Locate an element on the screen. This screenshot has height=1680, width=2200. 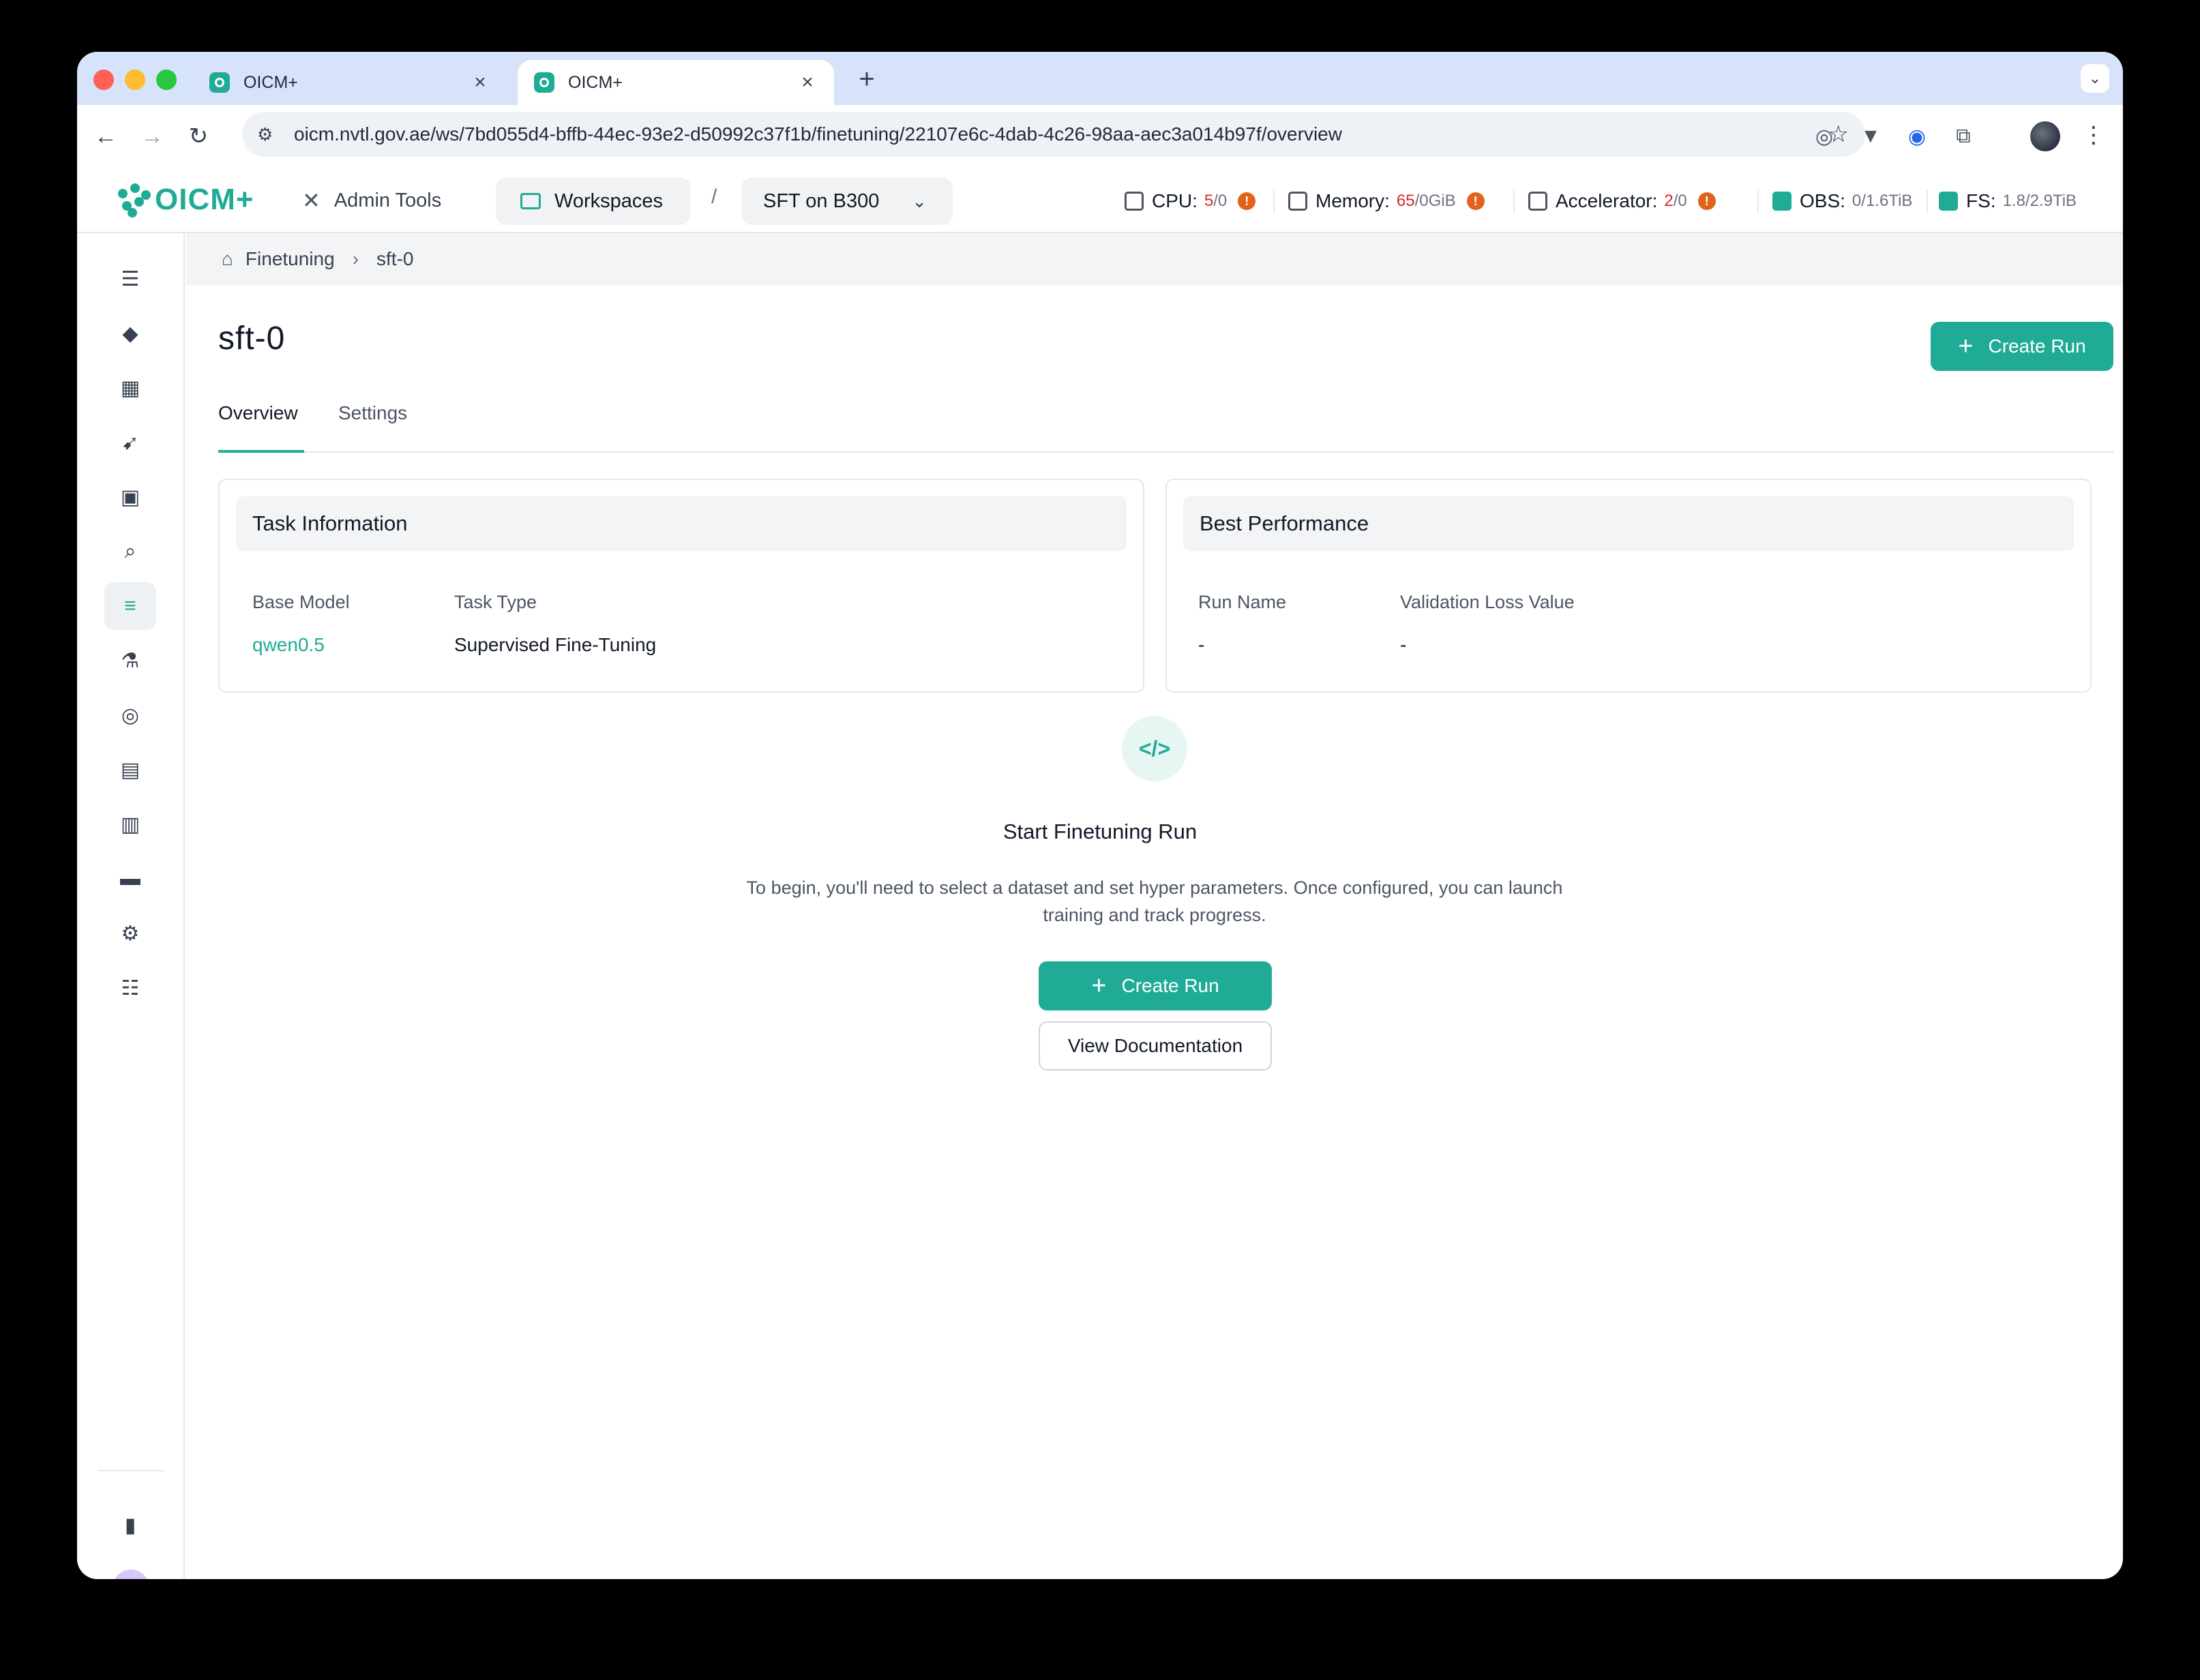
obs-label: OBS: is located at coordinates (1822, 200).